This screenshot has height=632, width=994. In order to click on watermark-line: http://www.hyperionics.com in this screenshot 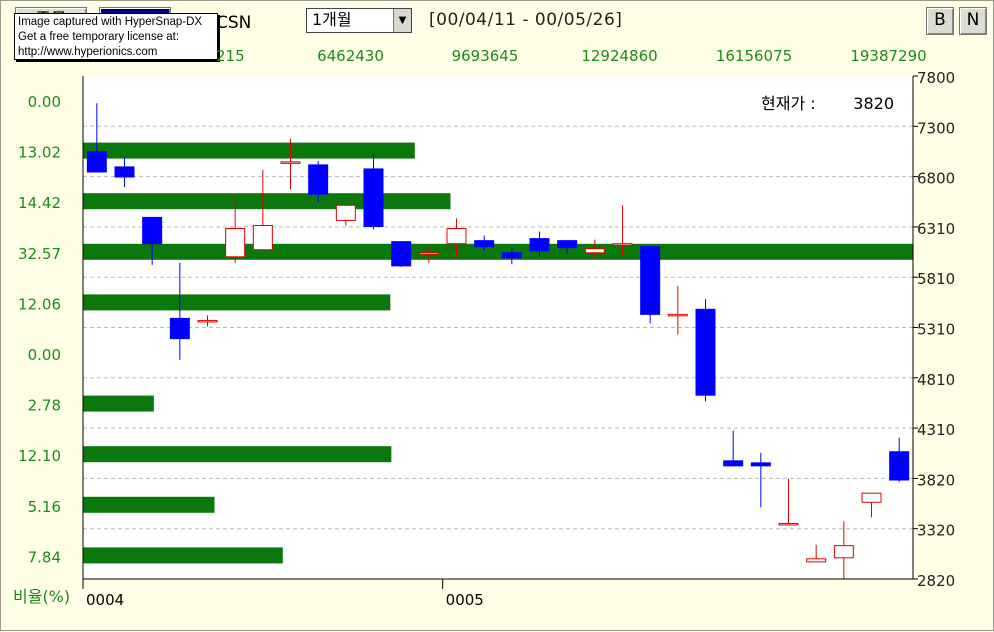, I will do `click(88, 52)`.